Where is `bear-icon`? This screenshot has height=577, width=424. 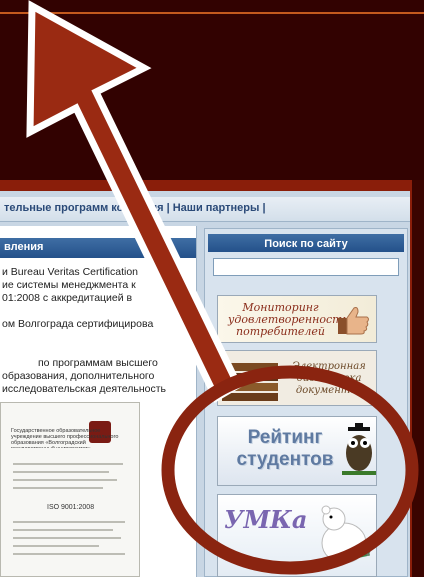 bear-icon is located at coordinates (339, 537).